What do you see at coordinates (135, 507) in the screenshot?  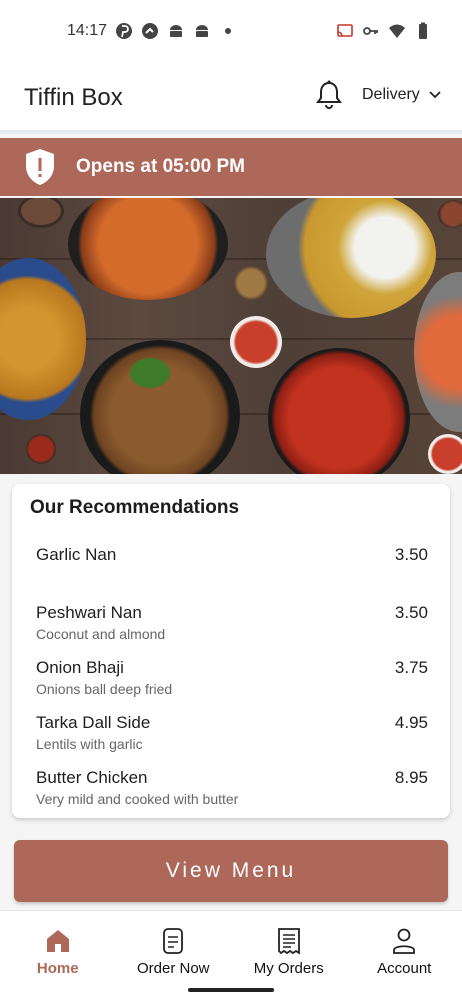 I see `recommendations-title: Our Recommendations` at bounding box center [135, 507].